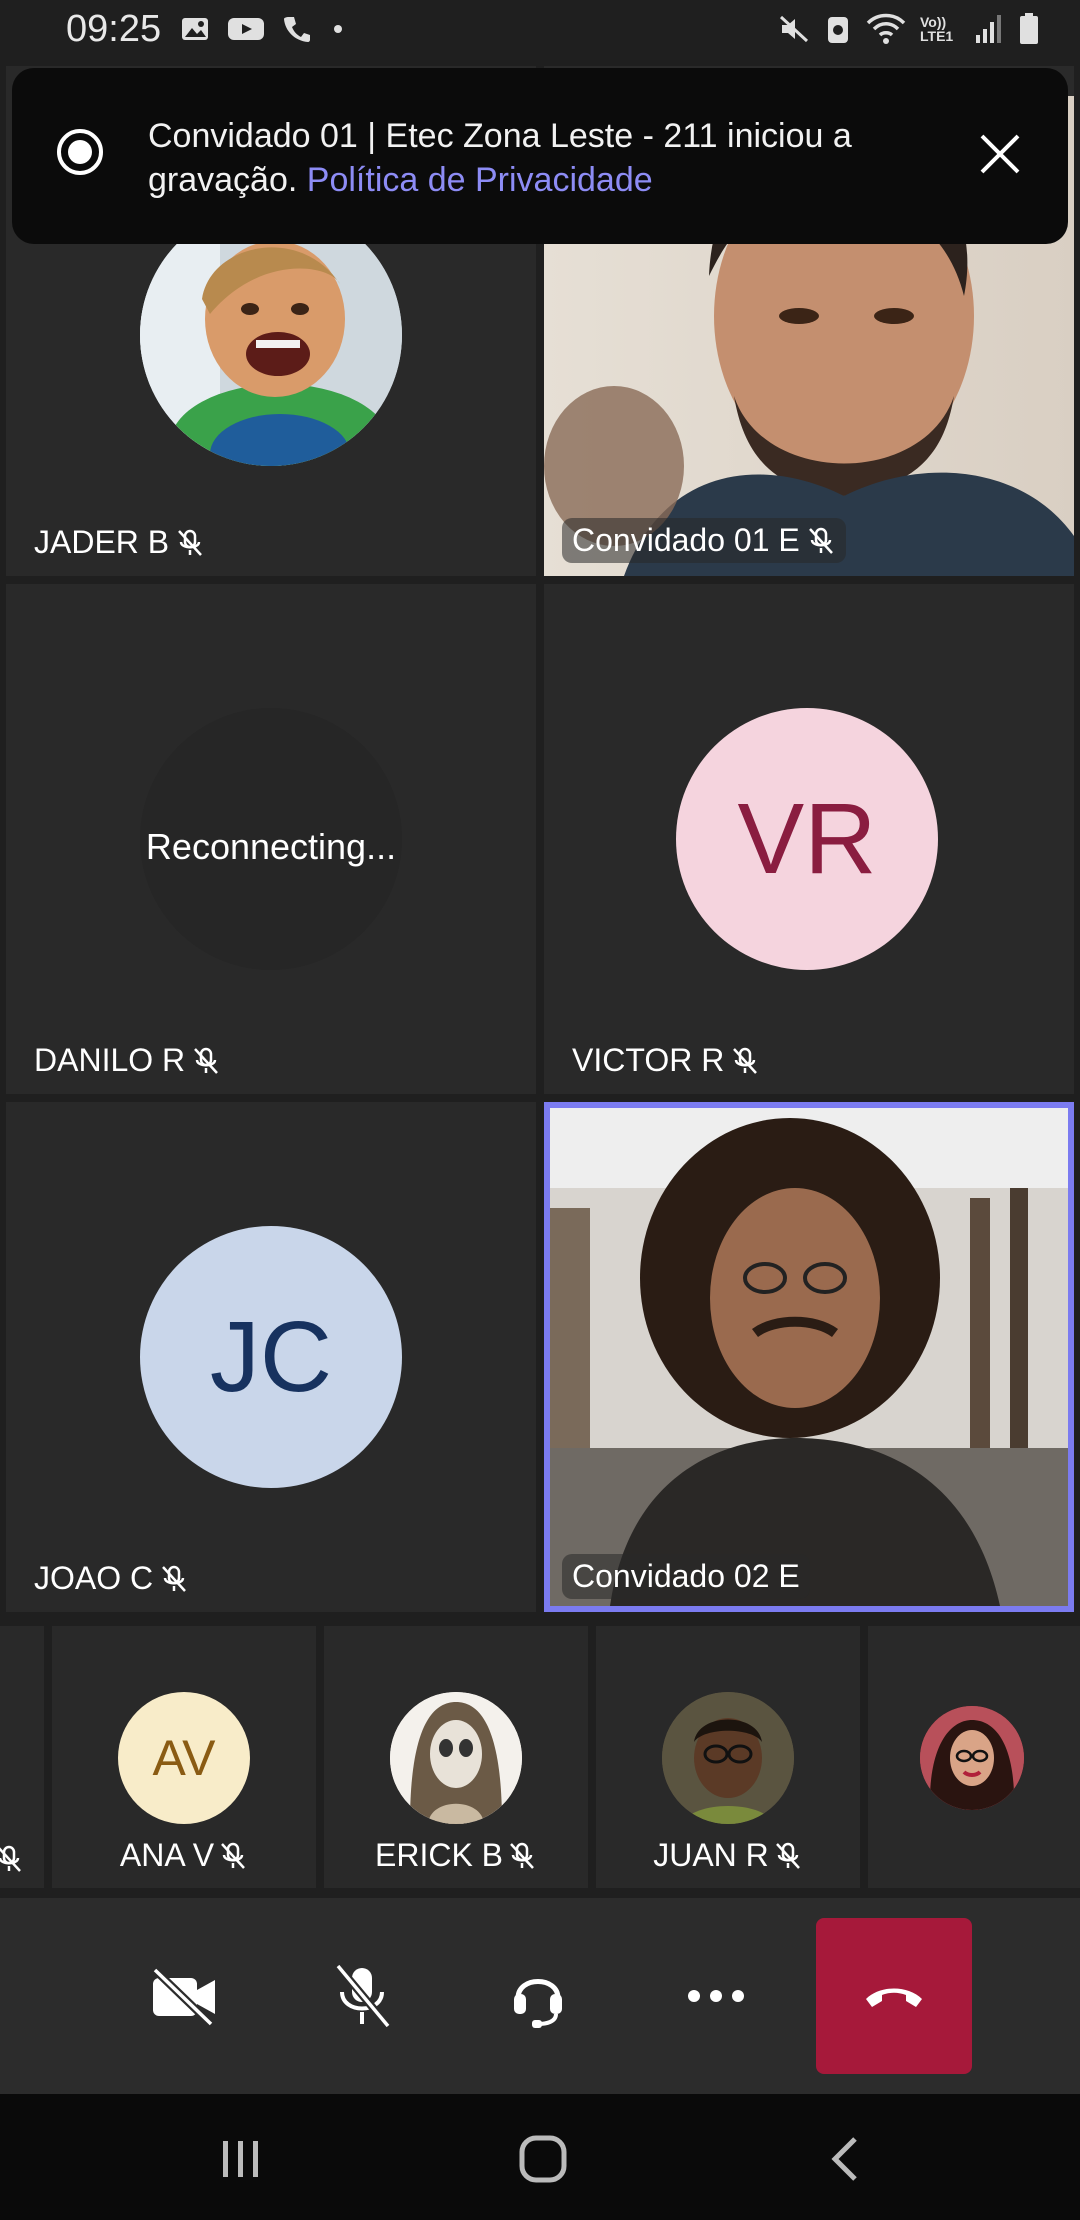  I want to click on volte-icon: Vo)) LTE1, so click(937, 29).